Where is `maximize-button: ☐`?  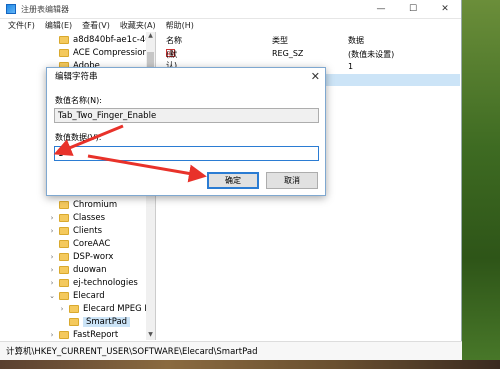
maximize-button: ☐ is located at coordinates (413, 9).